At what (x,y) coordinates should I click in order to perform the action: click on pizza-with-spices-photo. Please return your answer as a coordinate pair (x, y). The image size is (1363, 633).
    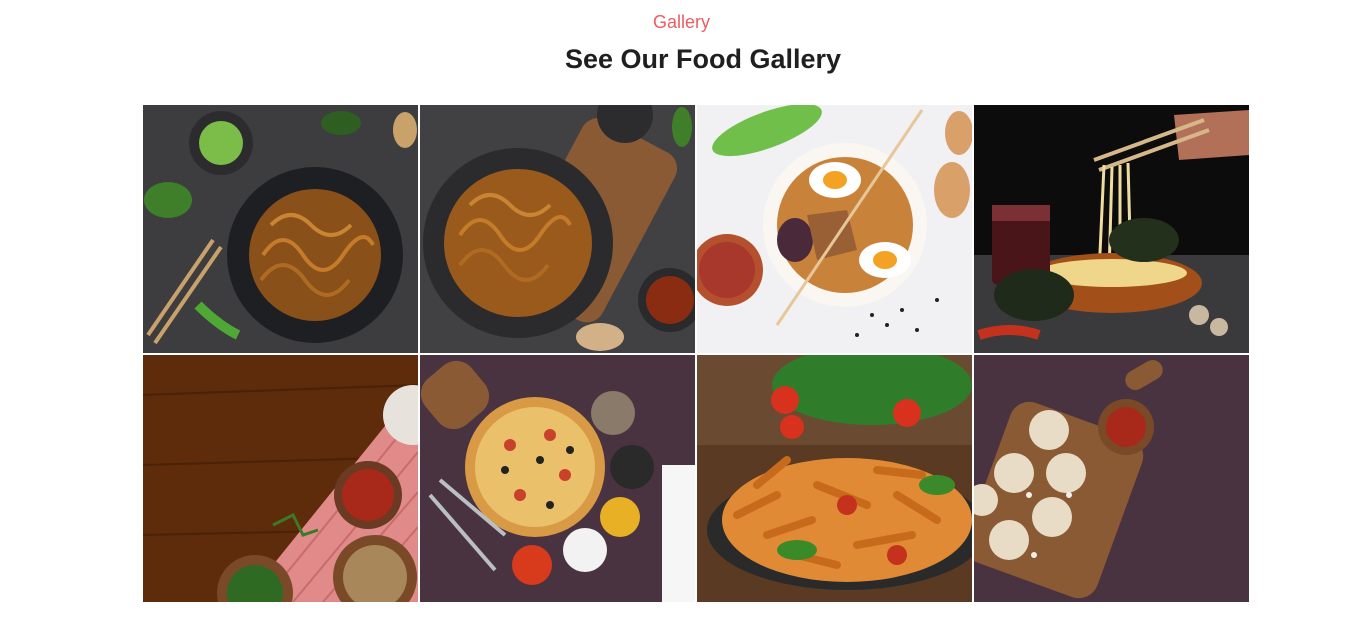
    Looking at the image, I should click on (557, 478).